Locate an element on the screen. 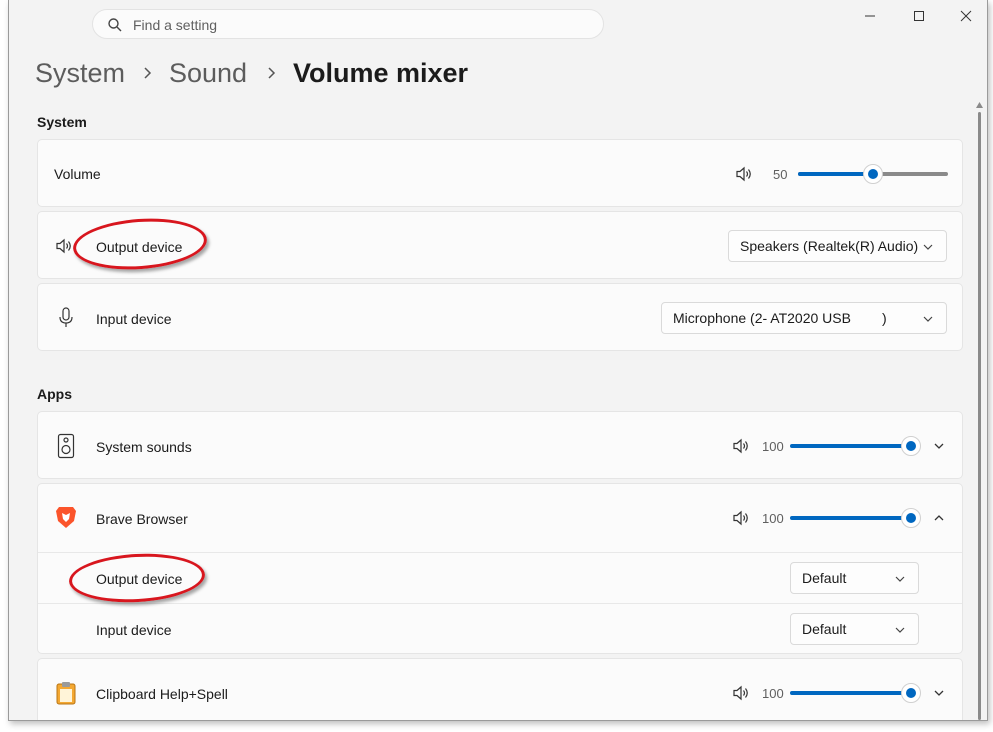 The width and height of the screenshot is (993, 732). search-input: Find a setting is located at coordinates (175, 25).